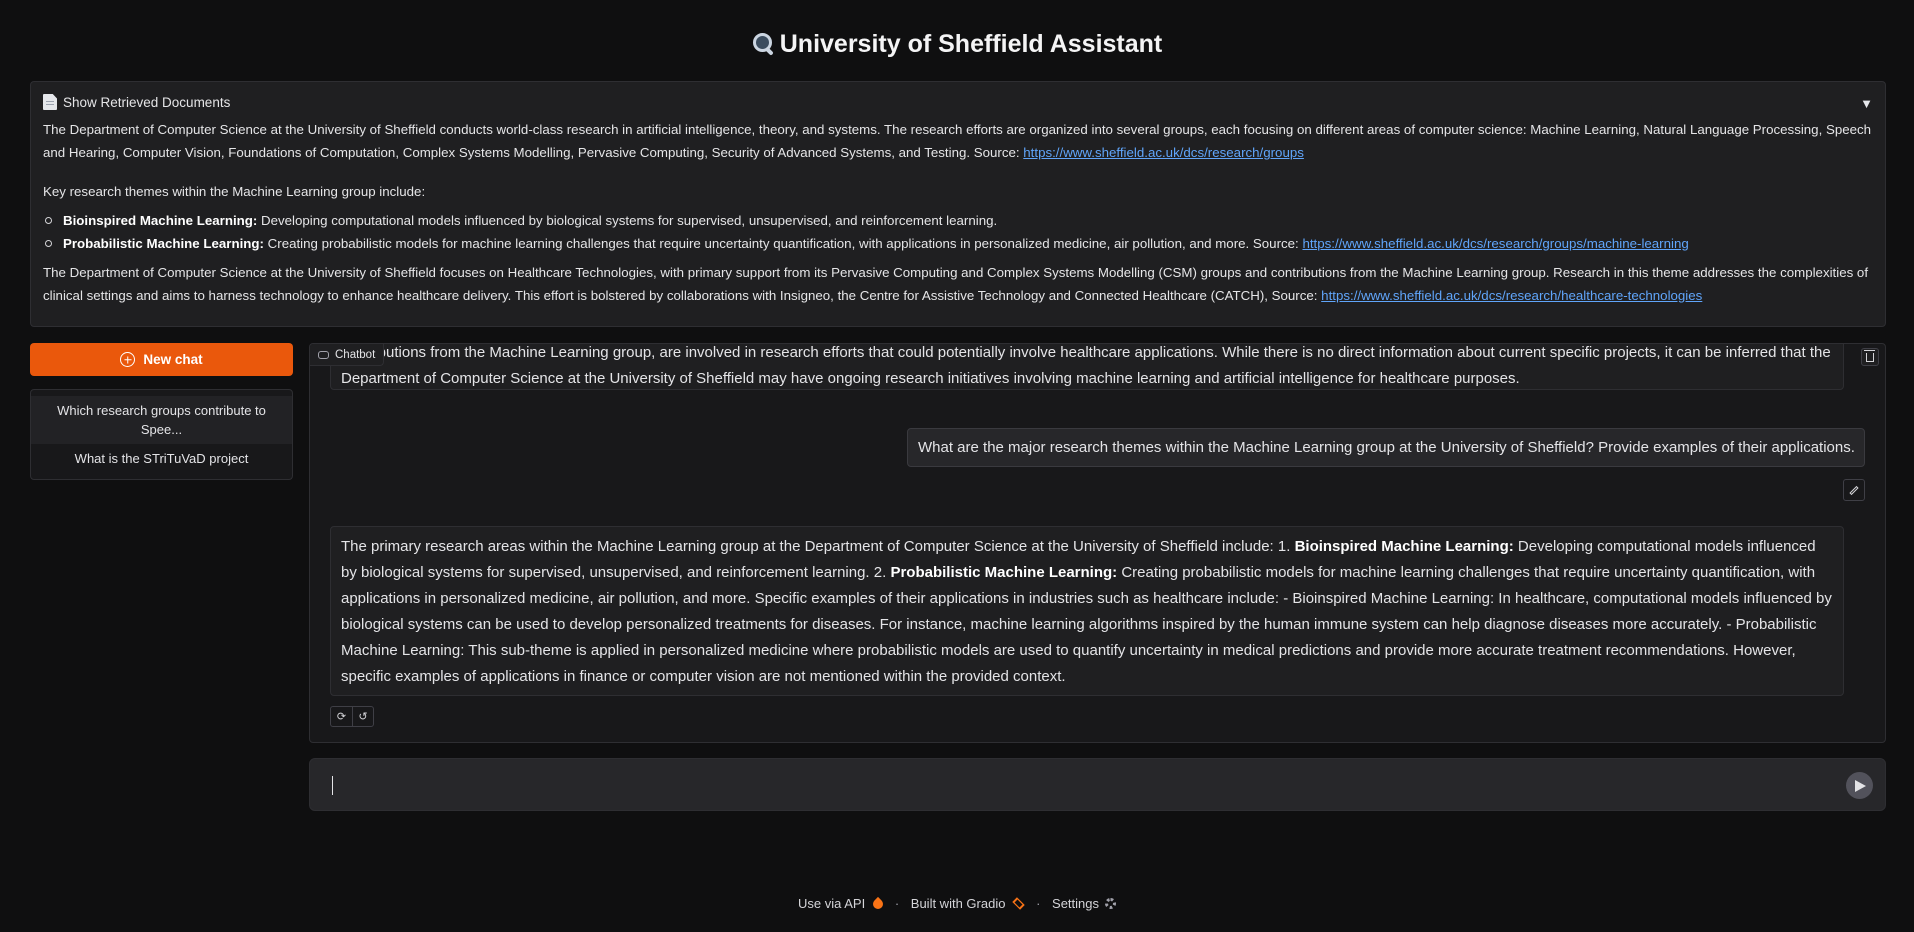 This screenshot has width=1914, height=932. I want to click on retrieved-documents-toggle: Show Retrieved Documents, so click(958, 102).